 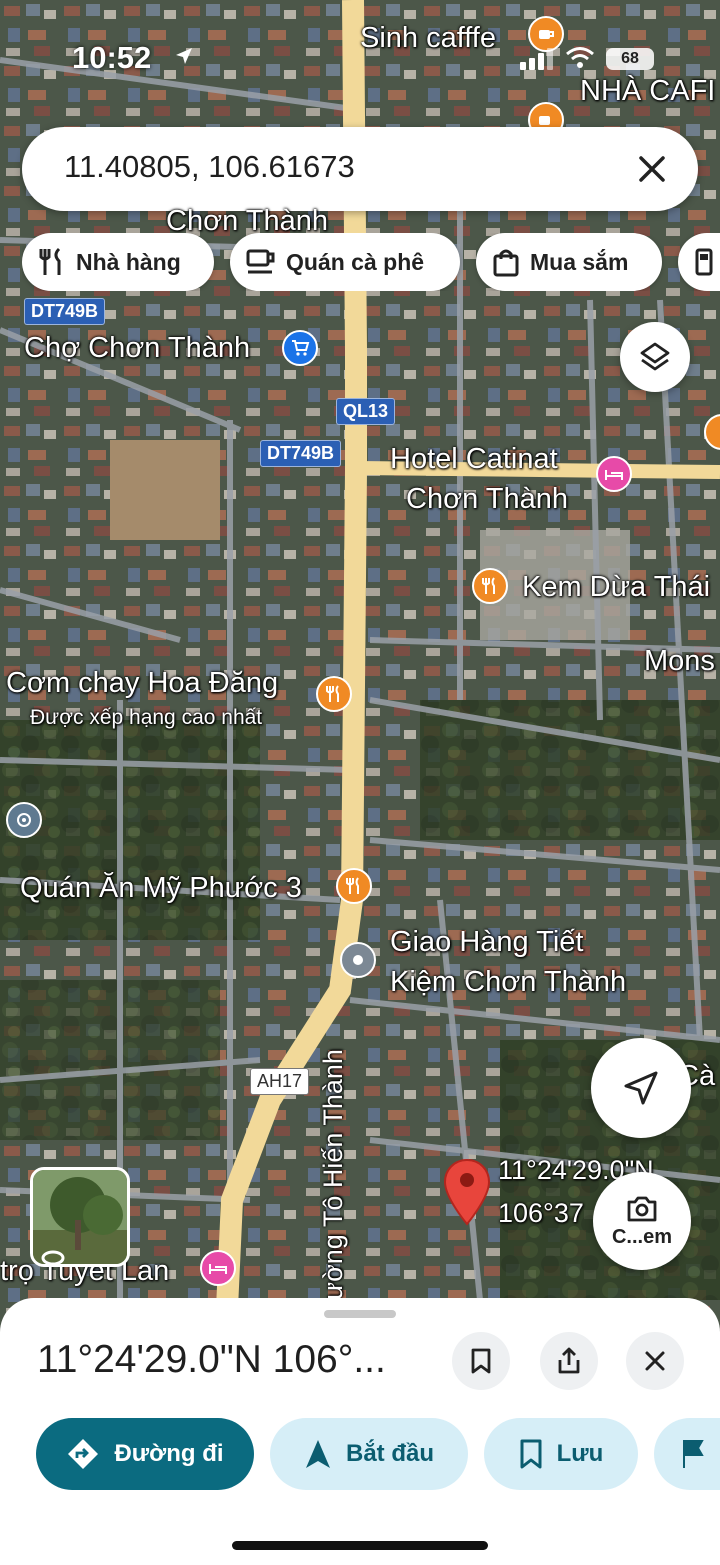 What do you see at coordinates (487, 499) in the screenshot?
I see `place-label-line2: Chơn Thành` at bounding box center [487, 499].